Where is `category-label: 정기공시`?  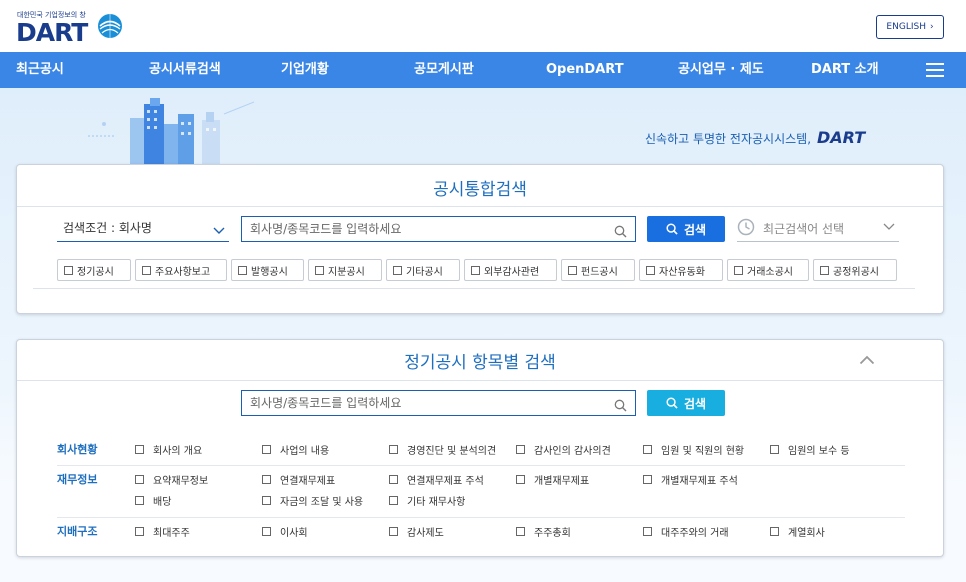 category-label: 정기공시 is located at coordinates (95, 272).